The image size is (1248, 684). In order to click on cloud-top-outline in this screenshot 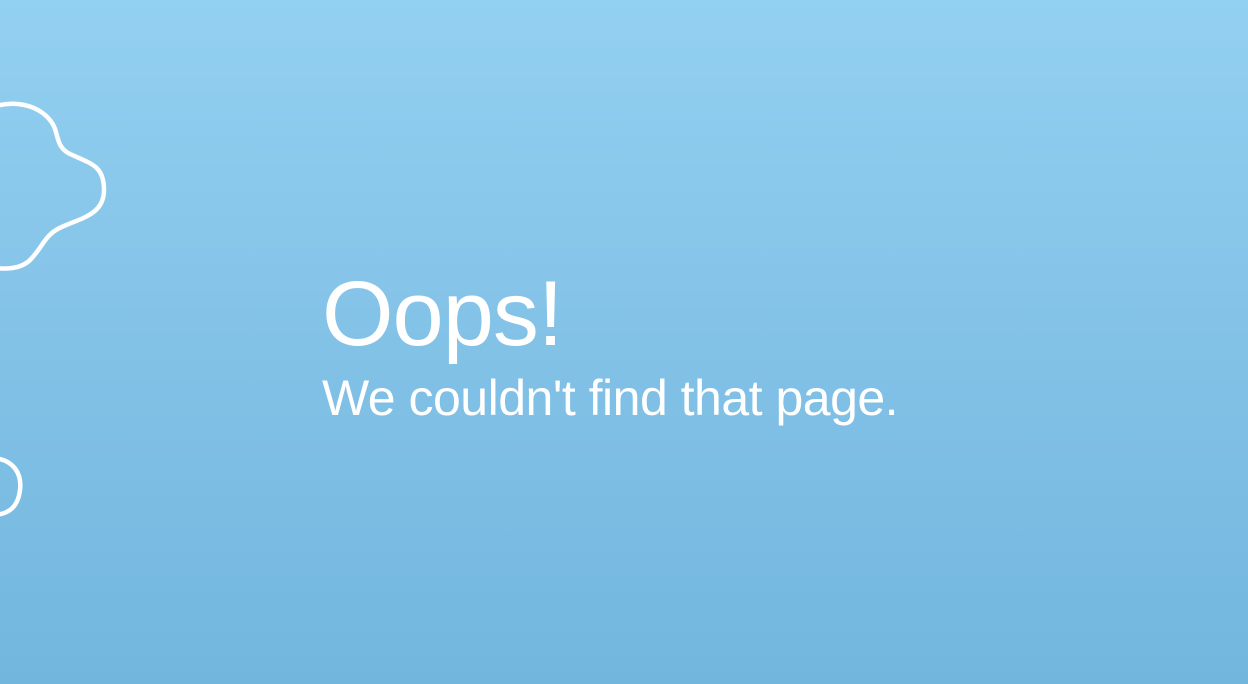, I will do `click(53, 186)`.